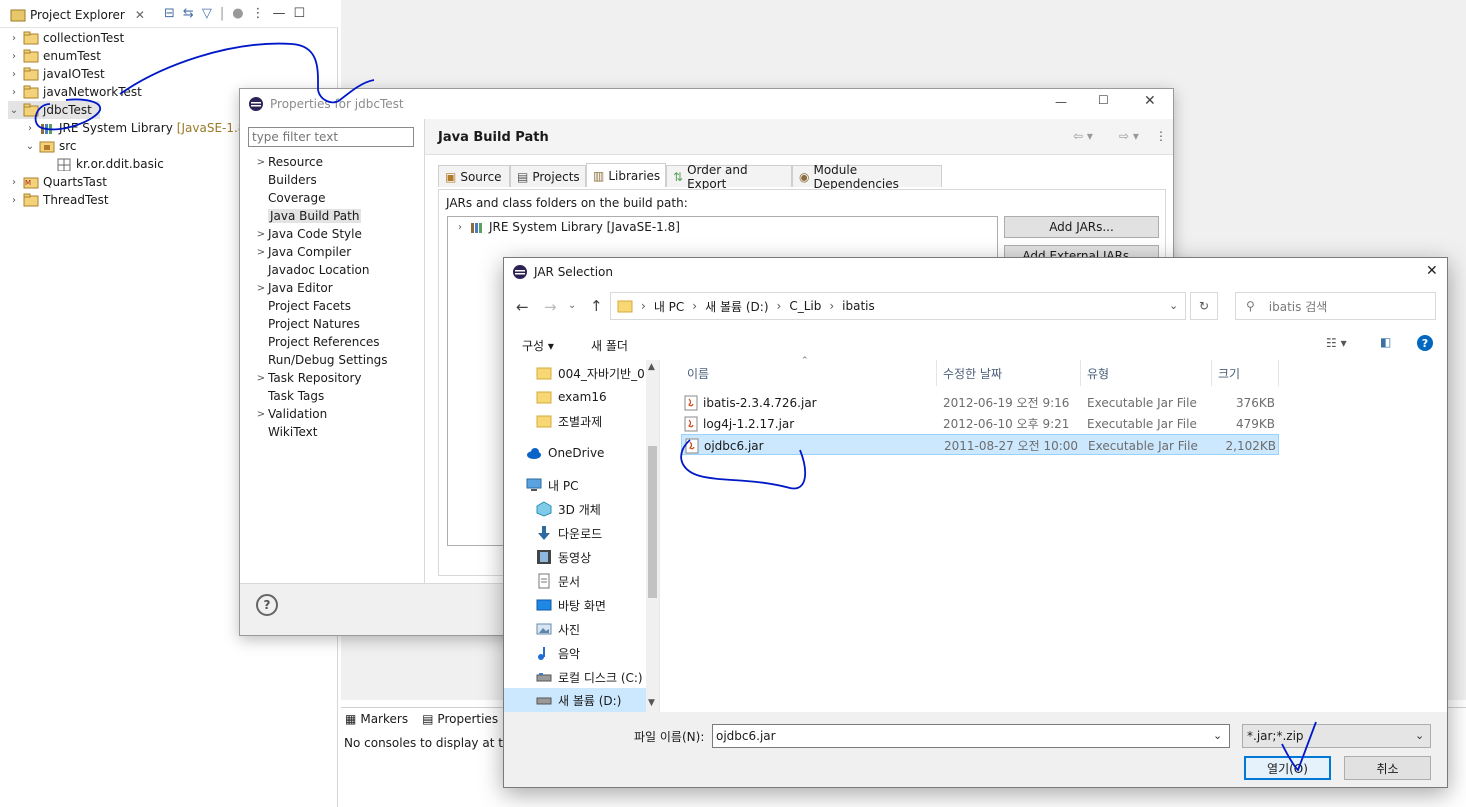  I want to click on up-arrow-icon: ↑, so click(596, 306).